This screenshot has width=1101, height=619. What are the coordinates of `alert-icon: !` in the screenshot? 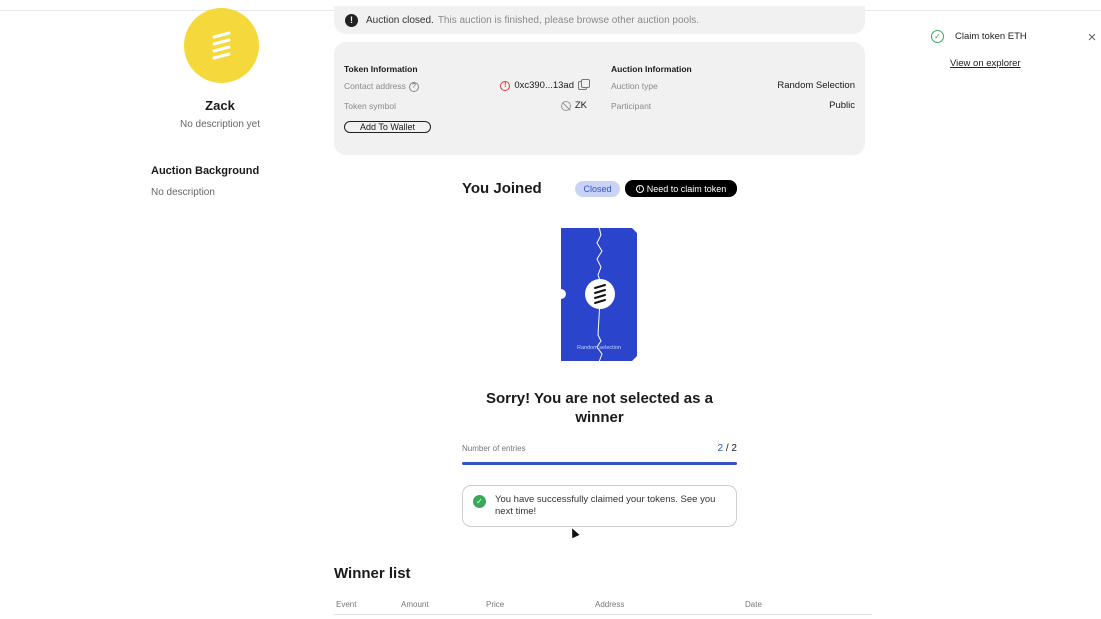 It's located at (505, 85).